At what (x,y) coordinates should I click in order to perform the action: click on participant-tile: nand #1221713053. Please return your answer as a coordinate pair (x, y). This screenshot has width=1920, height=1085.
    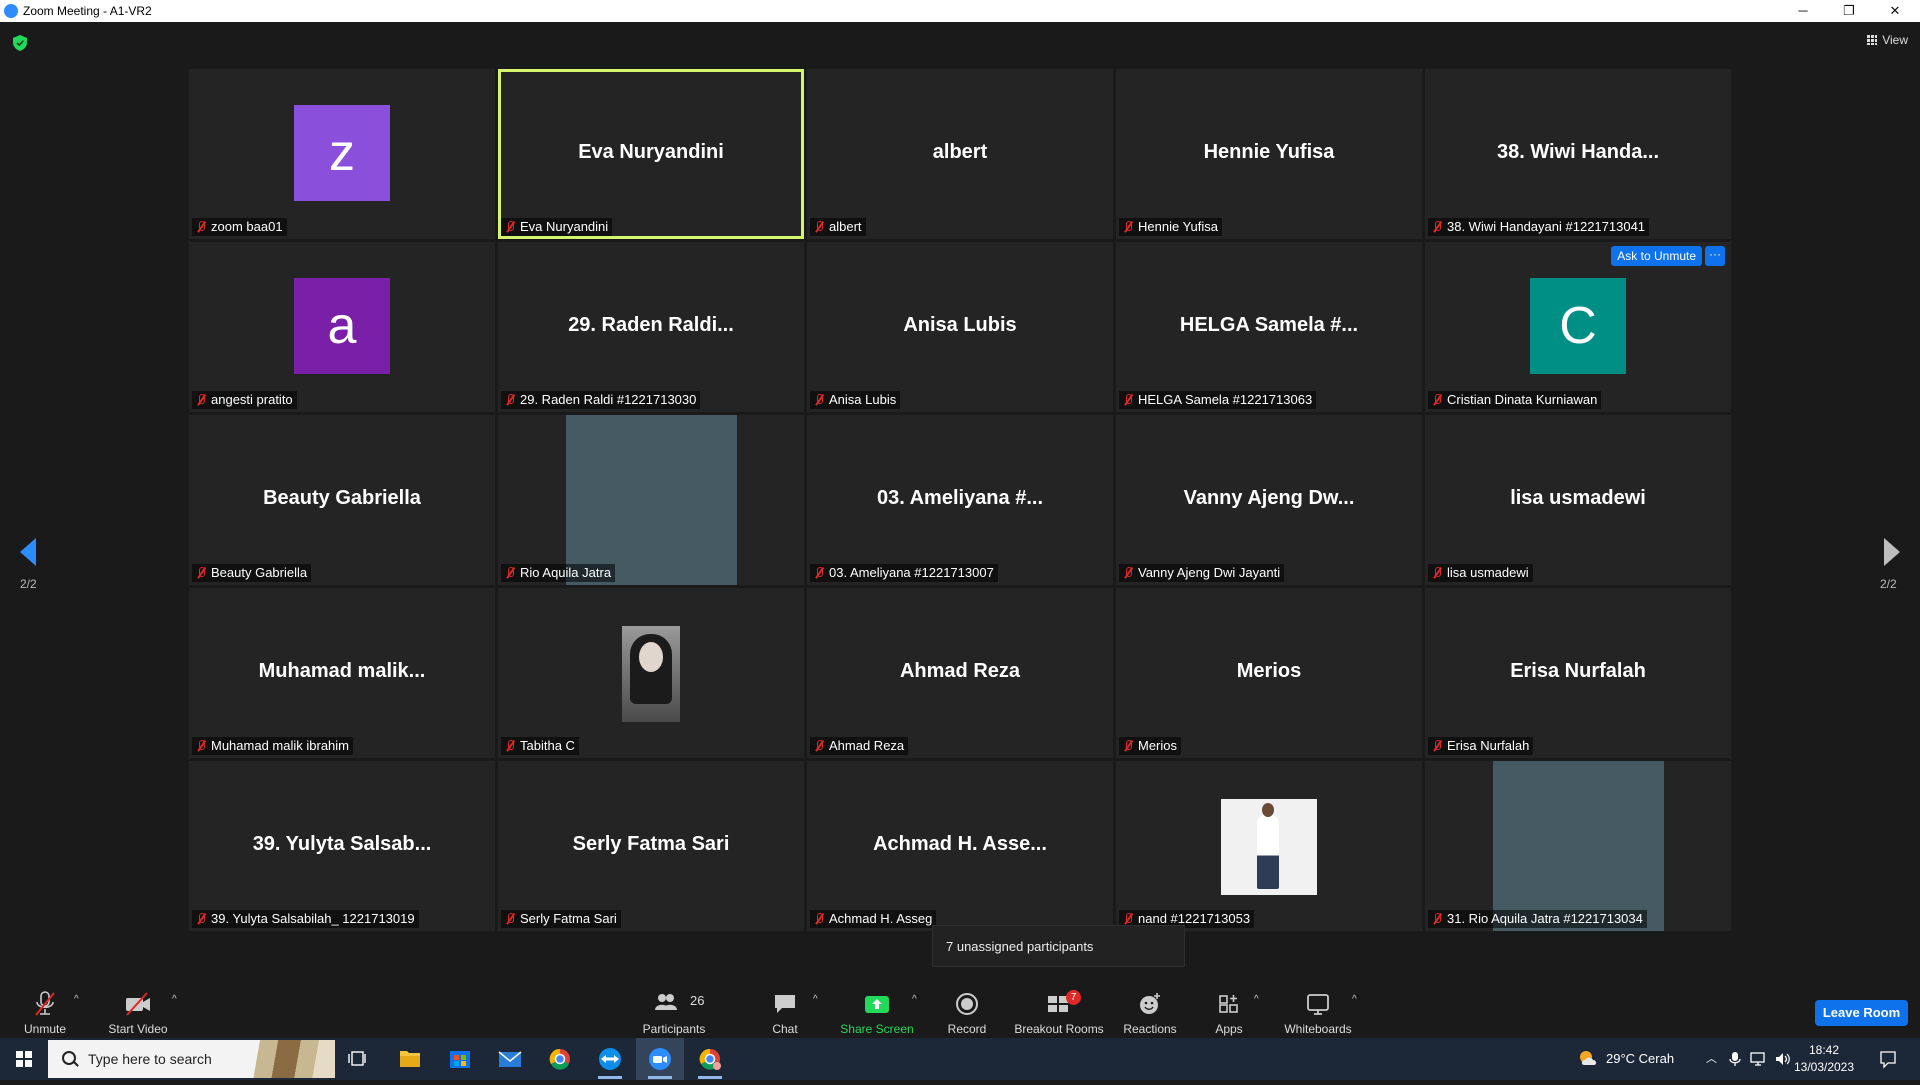
    Looking at the image, I should click on (1269, 846).